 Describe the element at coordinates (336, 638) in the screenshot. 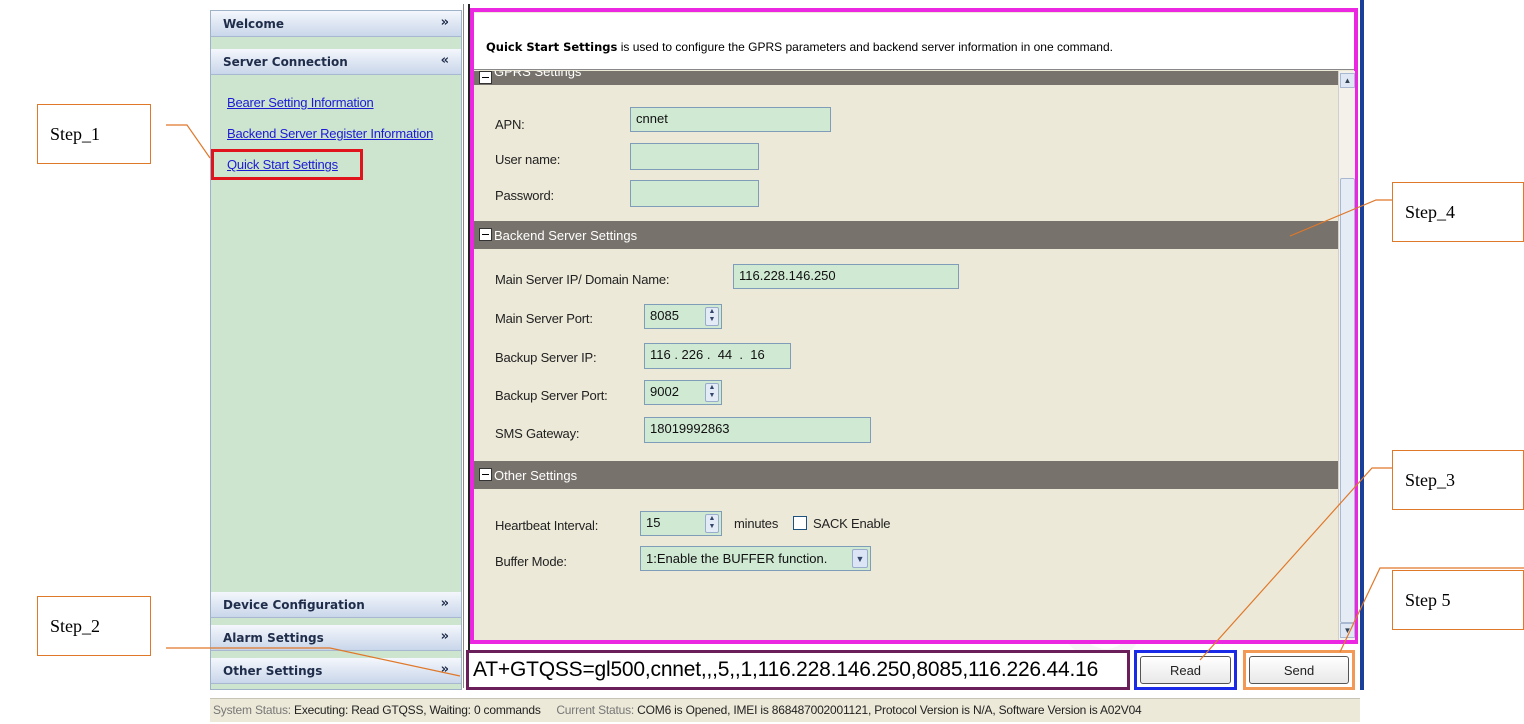

I see `sidebar-header-alarm-settings: Alarm Settings »` at that location.